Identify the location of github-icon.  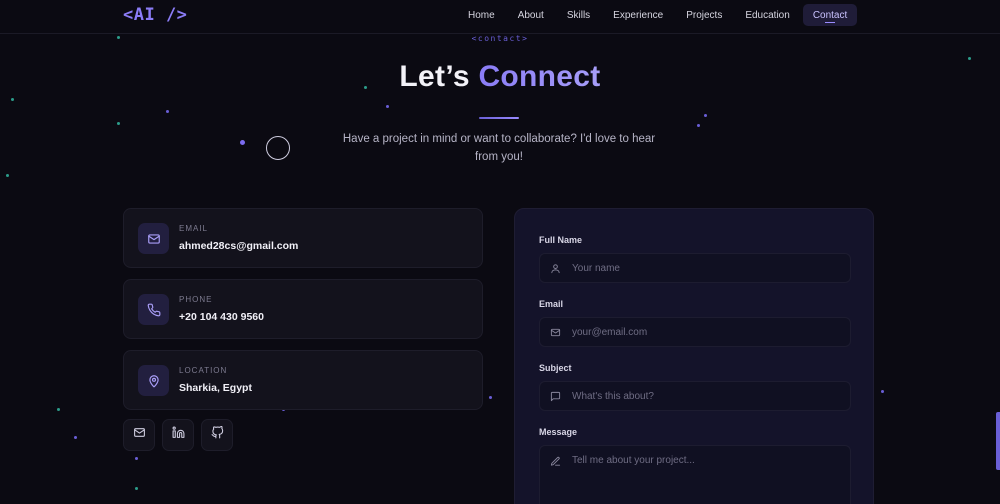
(217, 434).